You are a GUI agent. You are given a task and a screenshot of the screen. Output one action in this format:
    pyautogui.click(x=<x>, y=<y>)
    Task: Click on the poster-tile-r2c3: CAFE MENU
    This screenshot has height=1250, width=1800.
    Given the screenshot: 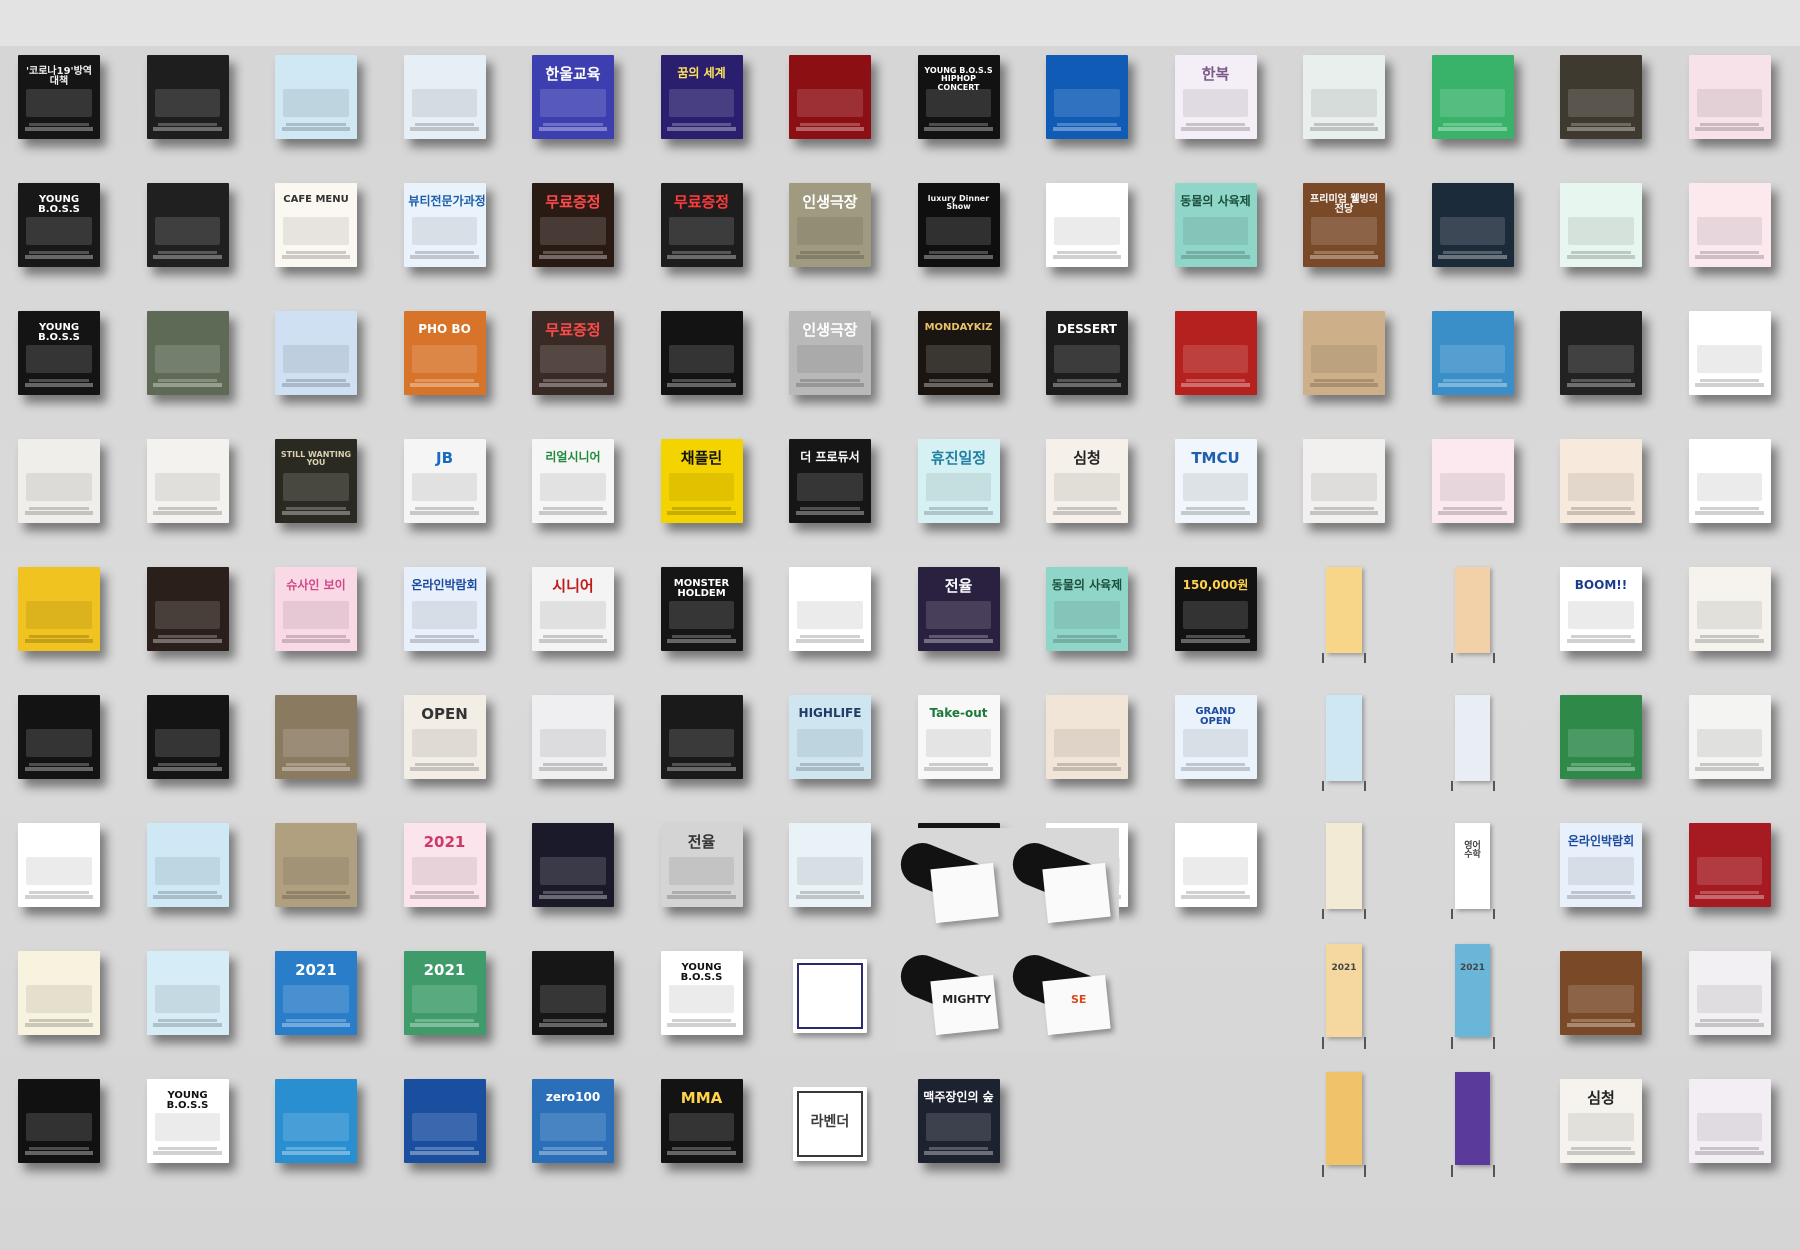 What is the action you would take?
    pyautogui.click(x=316, y=225)
    